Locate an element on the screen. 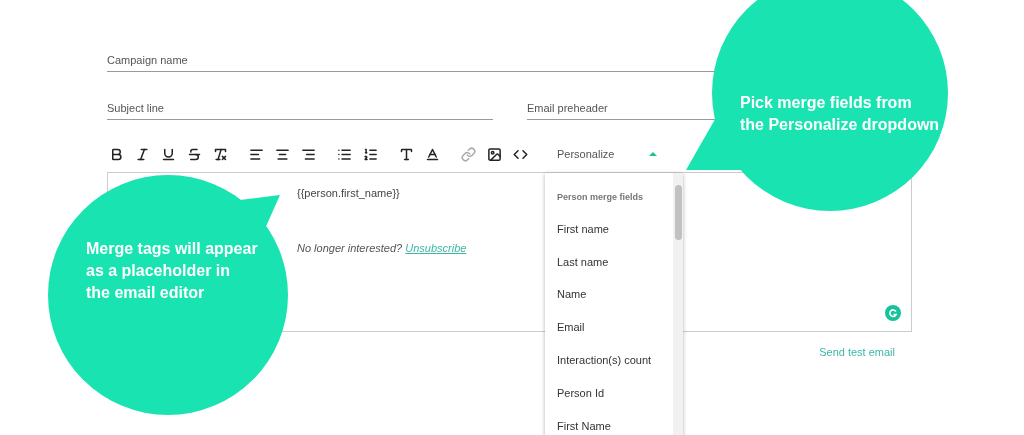 The width and height of the screenshot is (1024, 435). callout-tooltip: Pick merge fields from the Personalize dropdown is located at coordinates (830, 105).